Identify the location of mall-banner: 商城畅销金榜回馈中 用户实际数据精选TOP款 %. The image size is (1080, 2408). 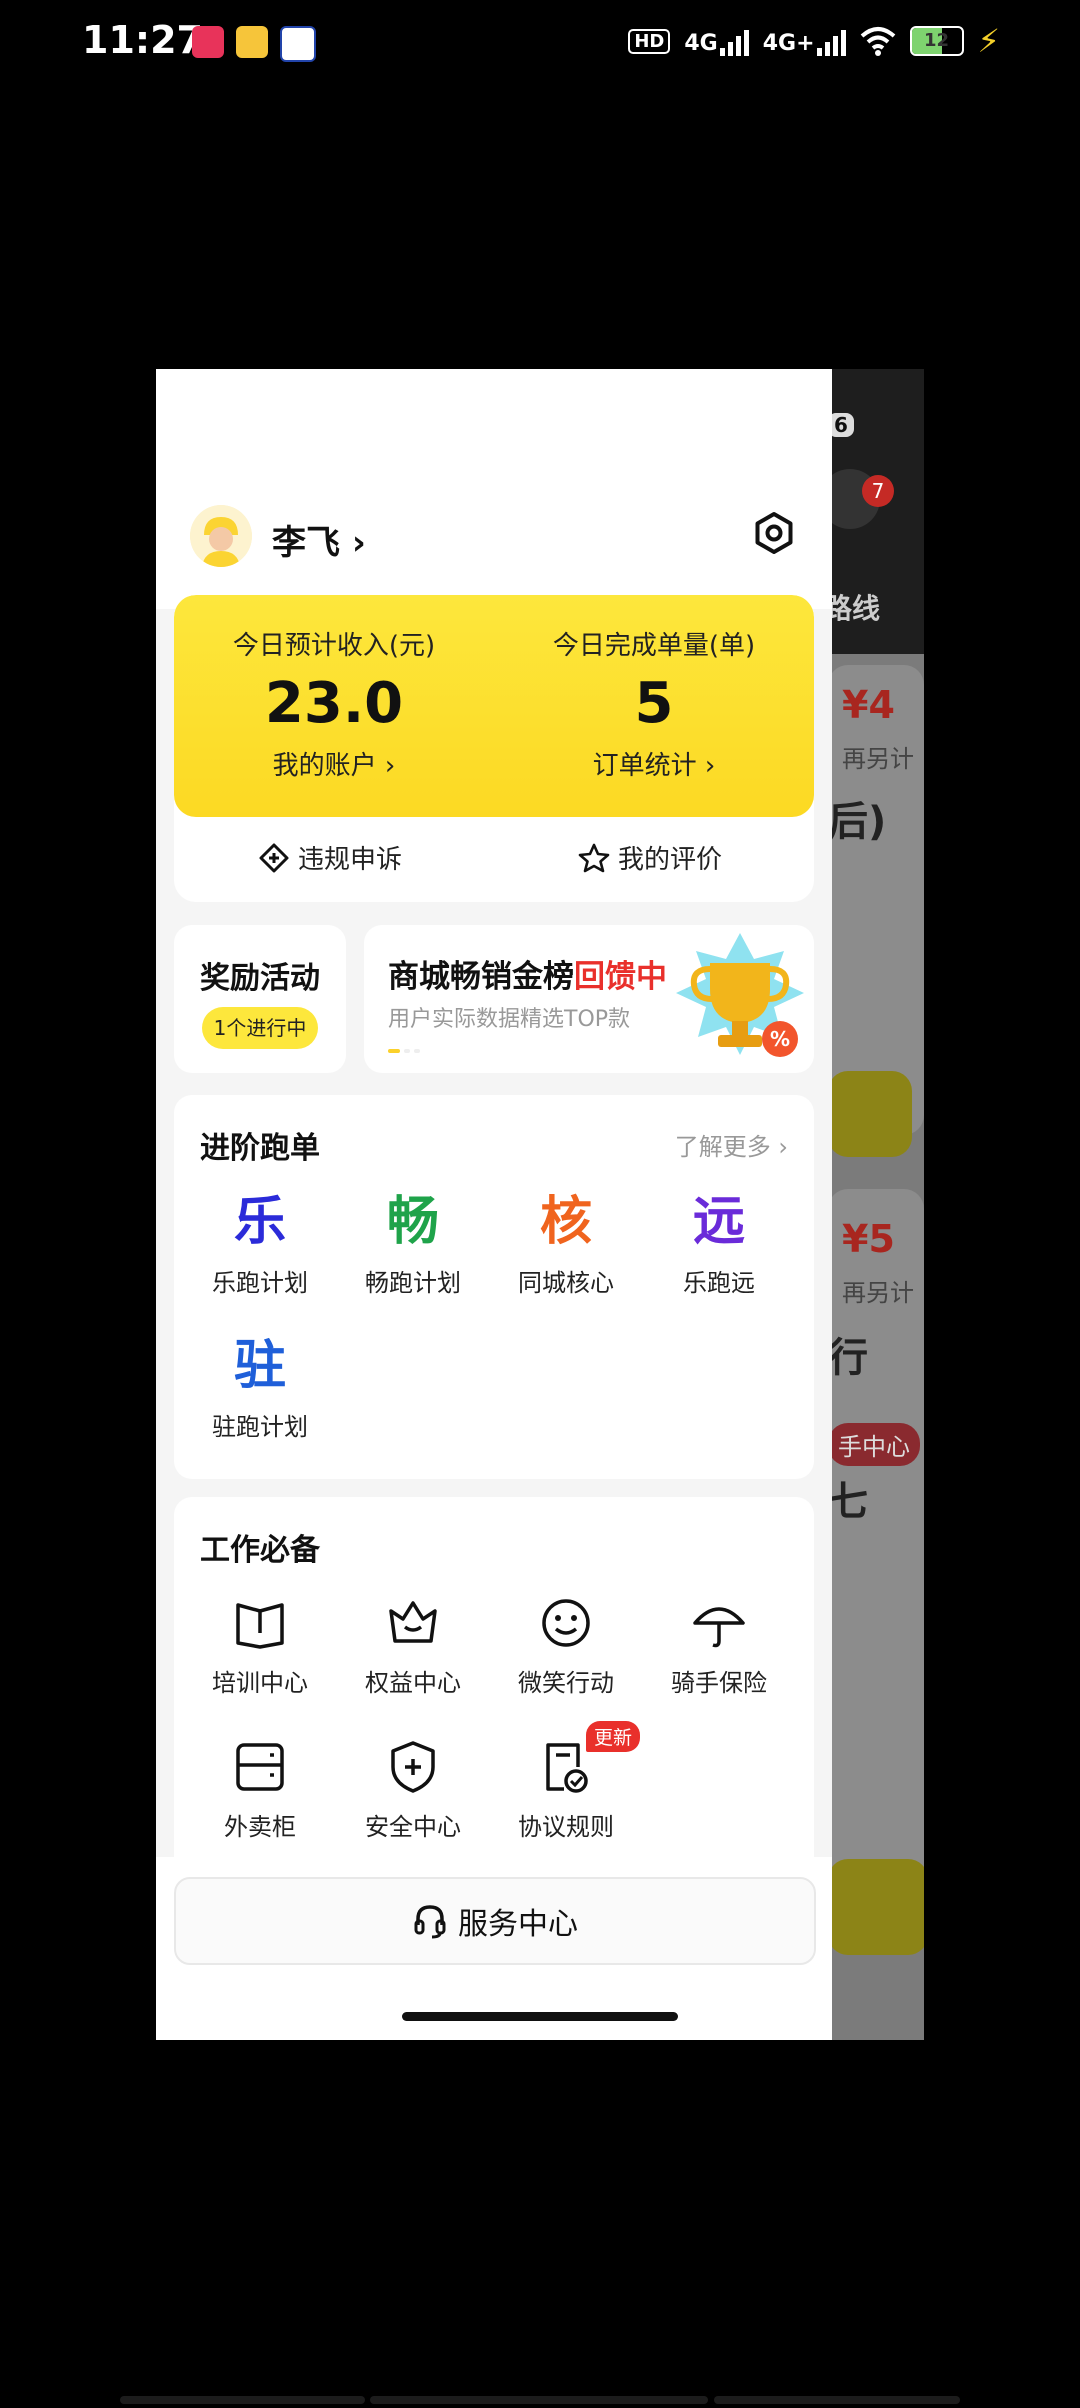
(589, 999).